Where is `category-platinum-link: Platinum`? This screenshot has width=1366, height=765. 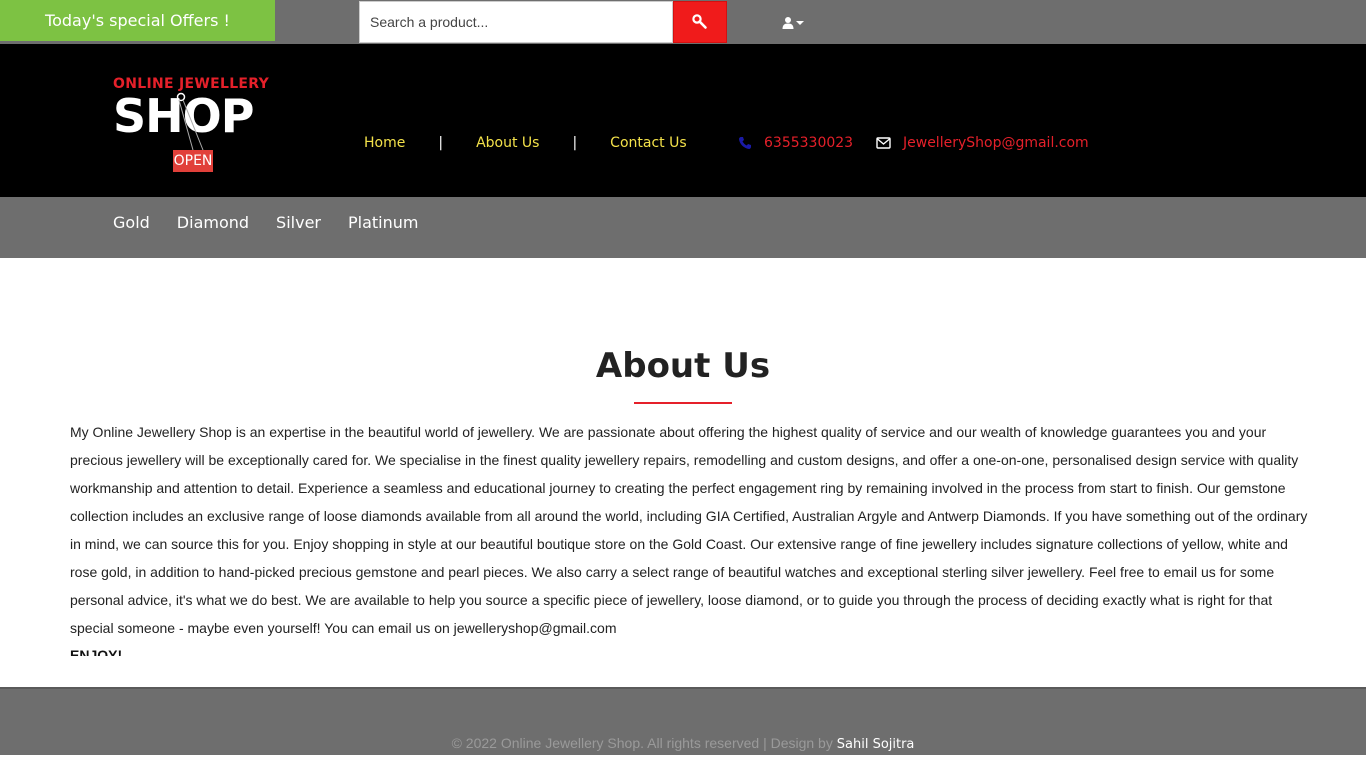
category-platinum-link: Platinum is located at coordinates (383, 222).